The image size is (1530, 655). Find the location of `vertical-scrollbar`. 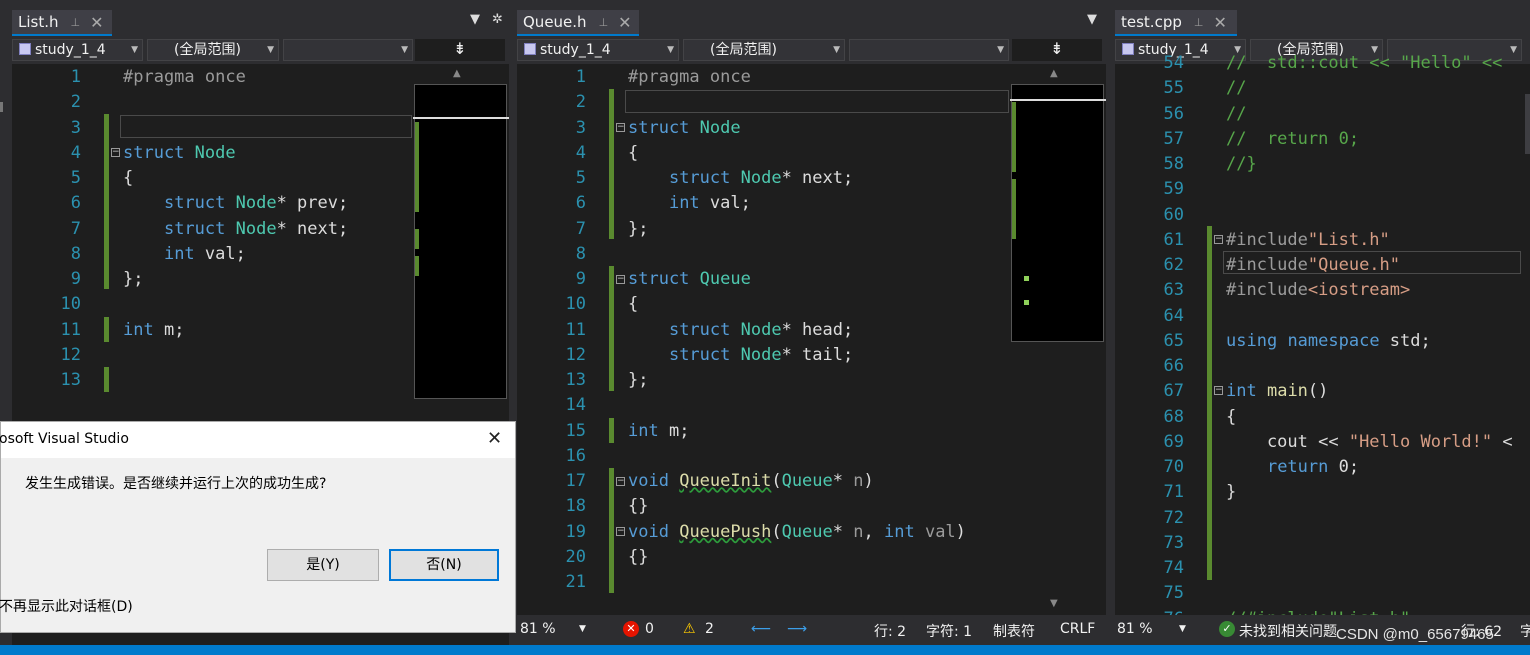

vertical-scrollbar is located at coordinates (1527, 339).